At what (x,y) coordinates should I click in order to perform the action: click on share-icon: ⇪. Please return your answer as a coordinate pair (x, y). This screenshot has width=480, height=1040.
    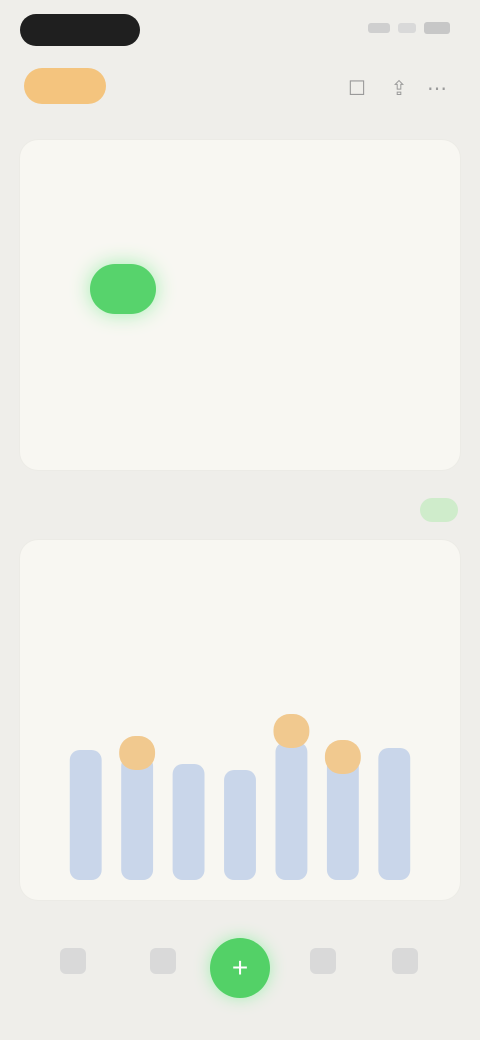
    Looking at the image, I should click on (399, 89).